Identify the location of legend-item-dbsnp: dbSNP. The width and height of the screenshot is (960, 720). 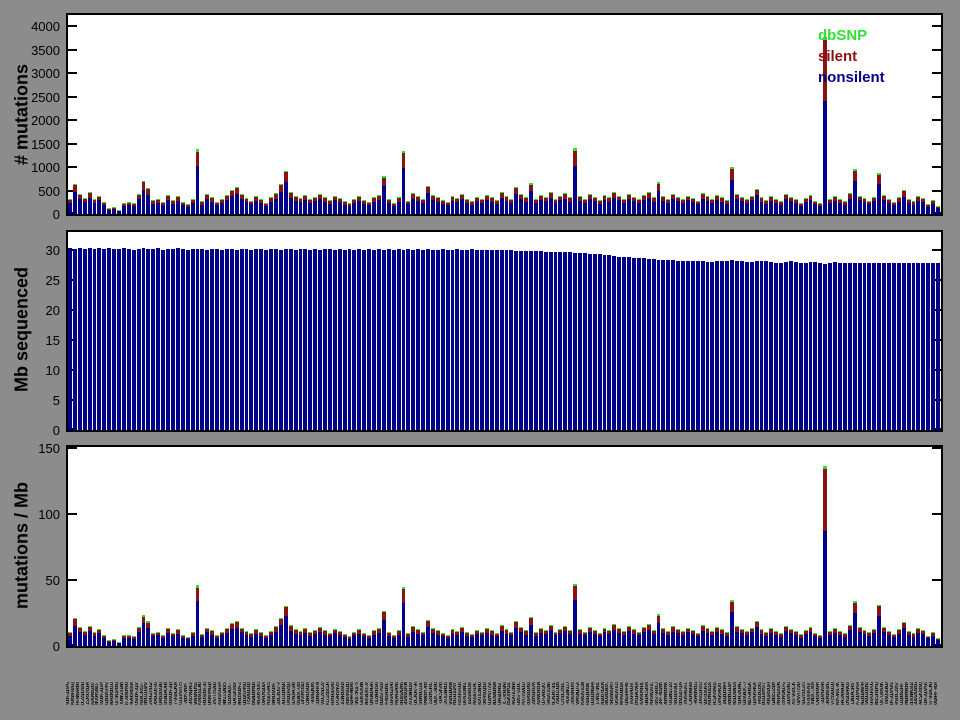
(843, 35).